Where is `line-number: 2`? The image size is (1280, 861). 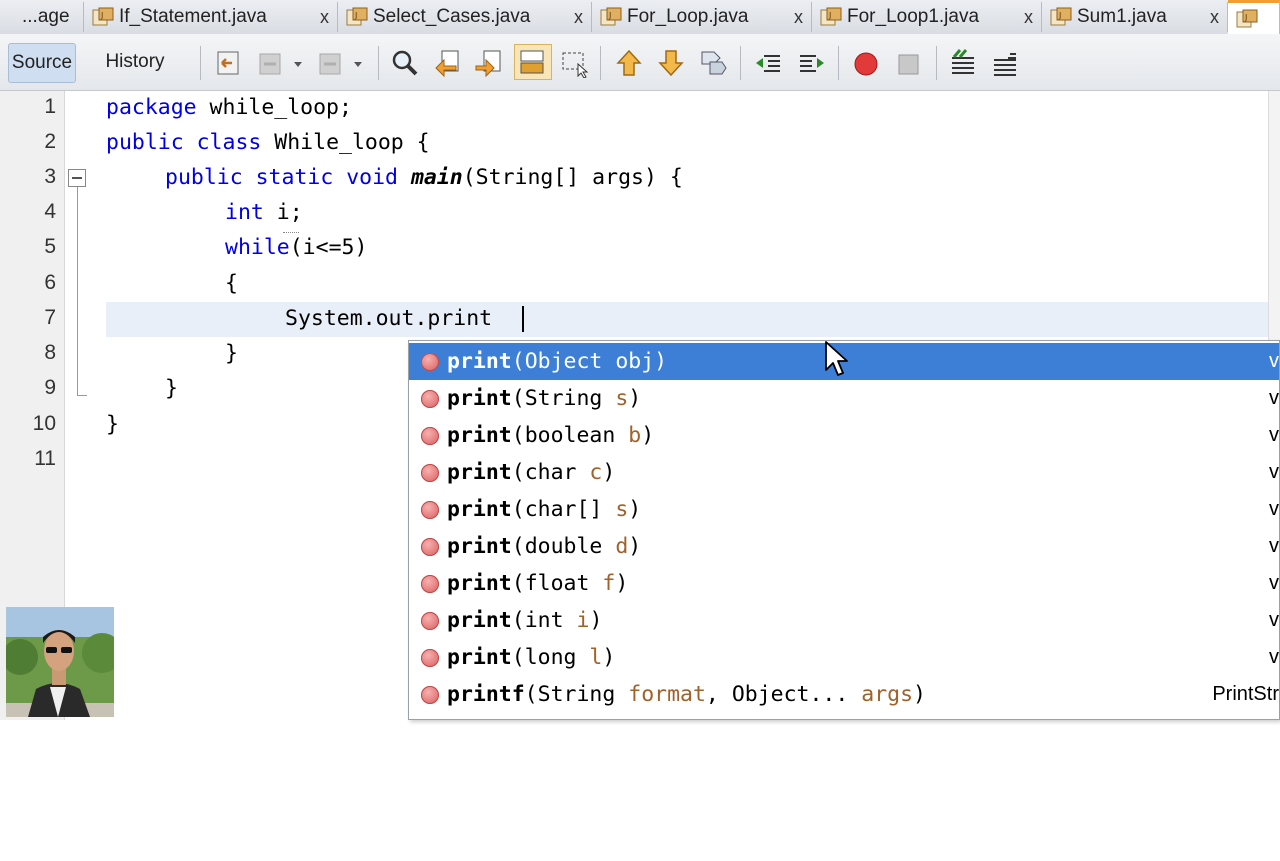
line-number: 2 is located at coordinates (50, 141).